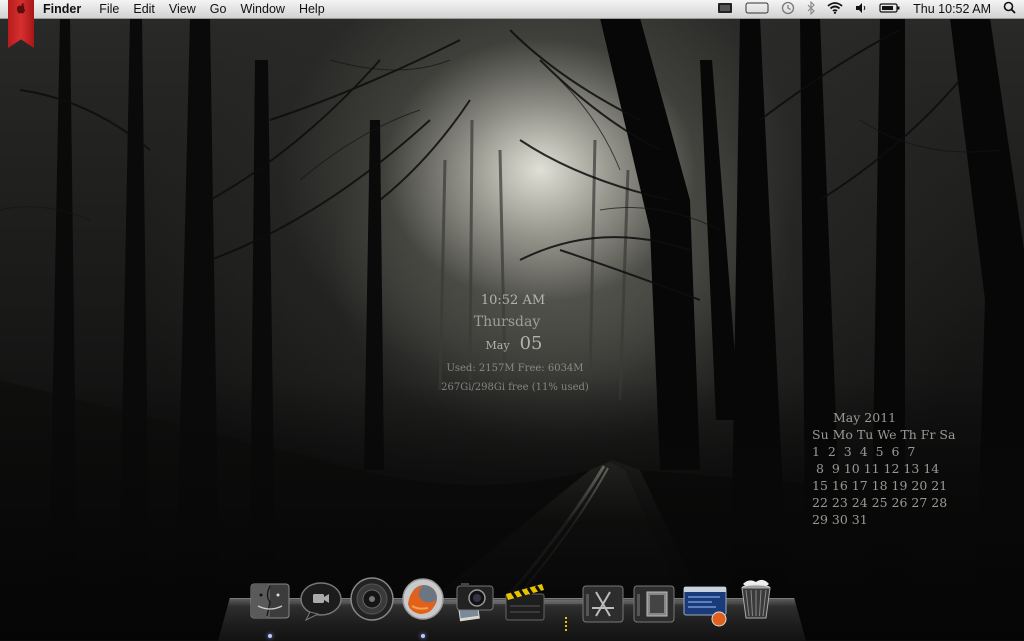 Image resolution: width=1024 pixels, height=641 pixels. Describe the element at coordinates (372, 599) in the screenshot. I see `speaker-icon` at that location.